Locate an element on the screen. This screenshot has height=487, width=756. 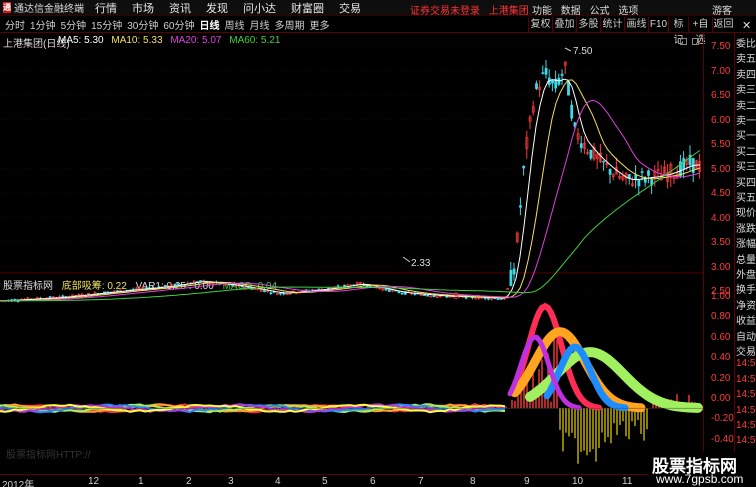
period-monthly: 月线 is located at coordinates (260, 24).